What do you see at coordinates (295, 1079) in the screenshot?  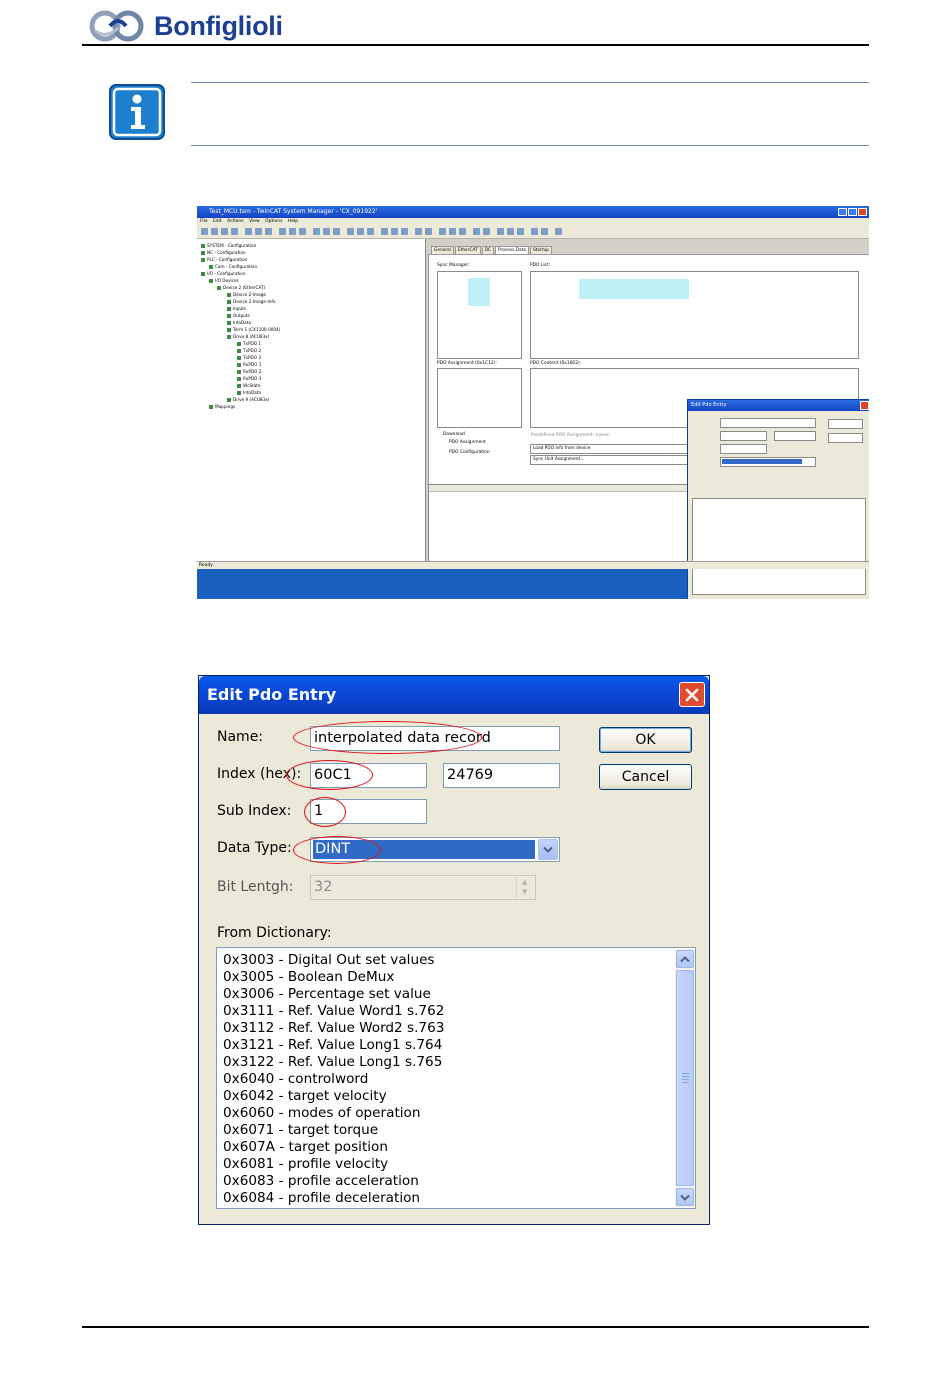 I see `list-item: 0x6040 - controlword` at bounding box center [295, 1079].